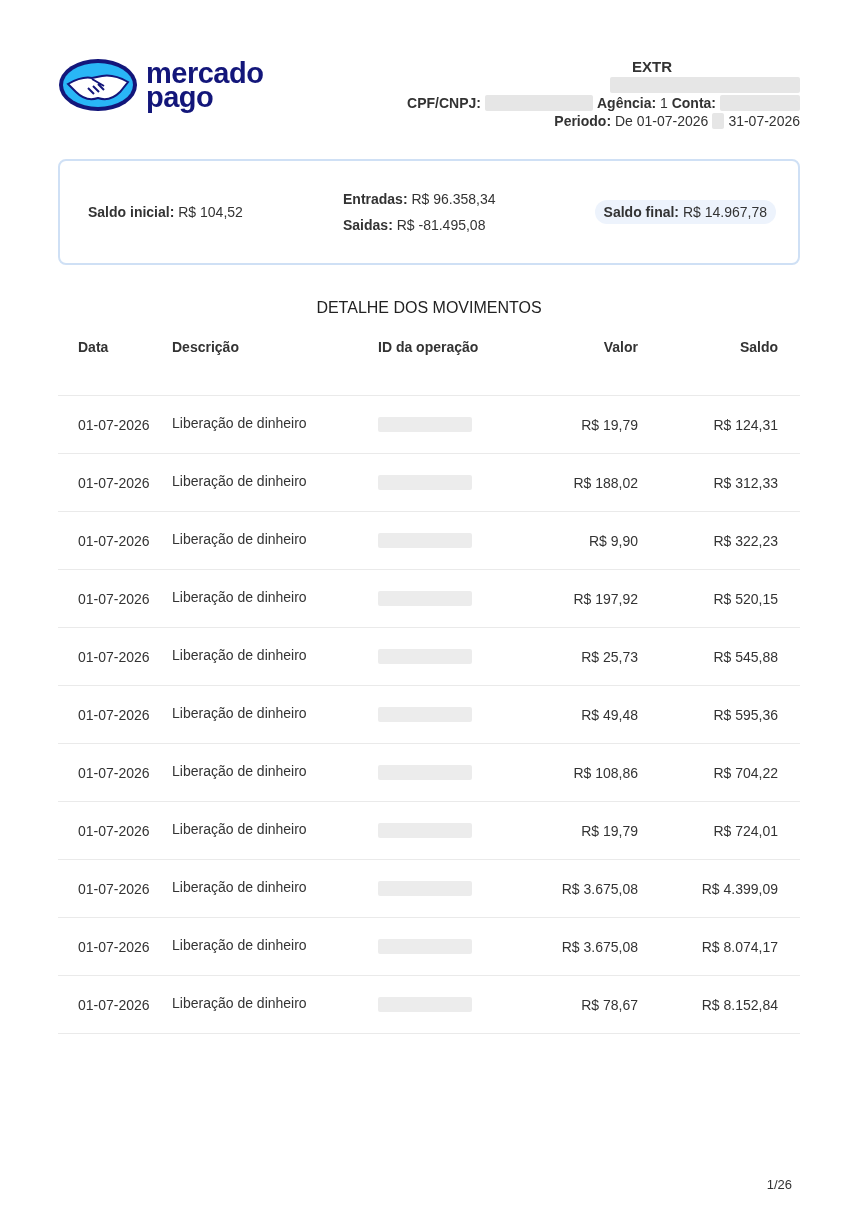 This screenshot has height=1216, width=860. Describe the element at coordinates (605, 482) in the screenshot. I see `amount-cell-text: R$ 188,02` at that location.